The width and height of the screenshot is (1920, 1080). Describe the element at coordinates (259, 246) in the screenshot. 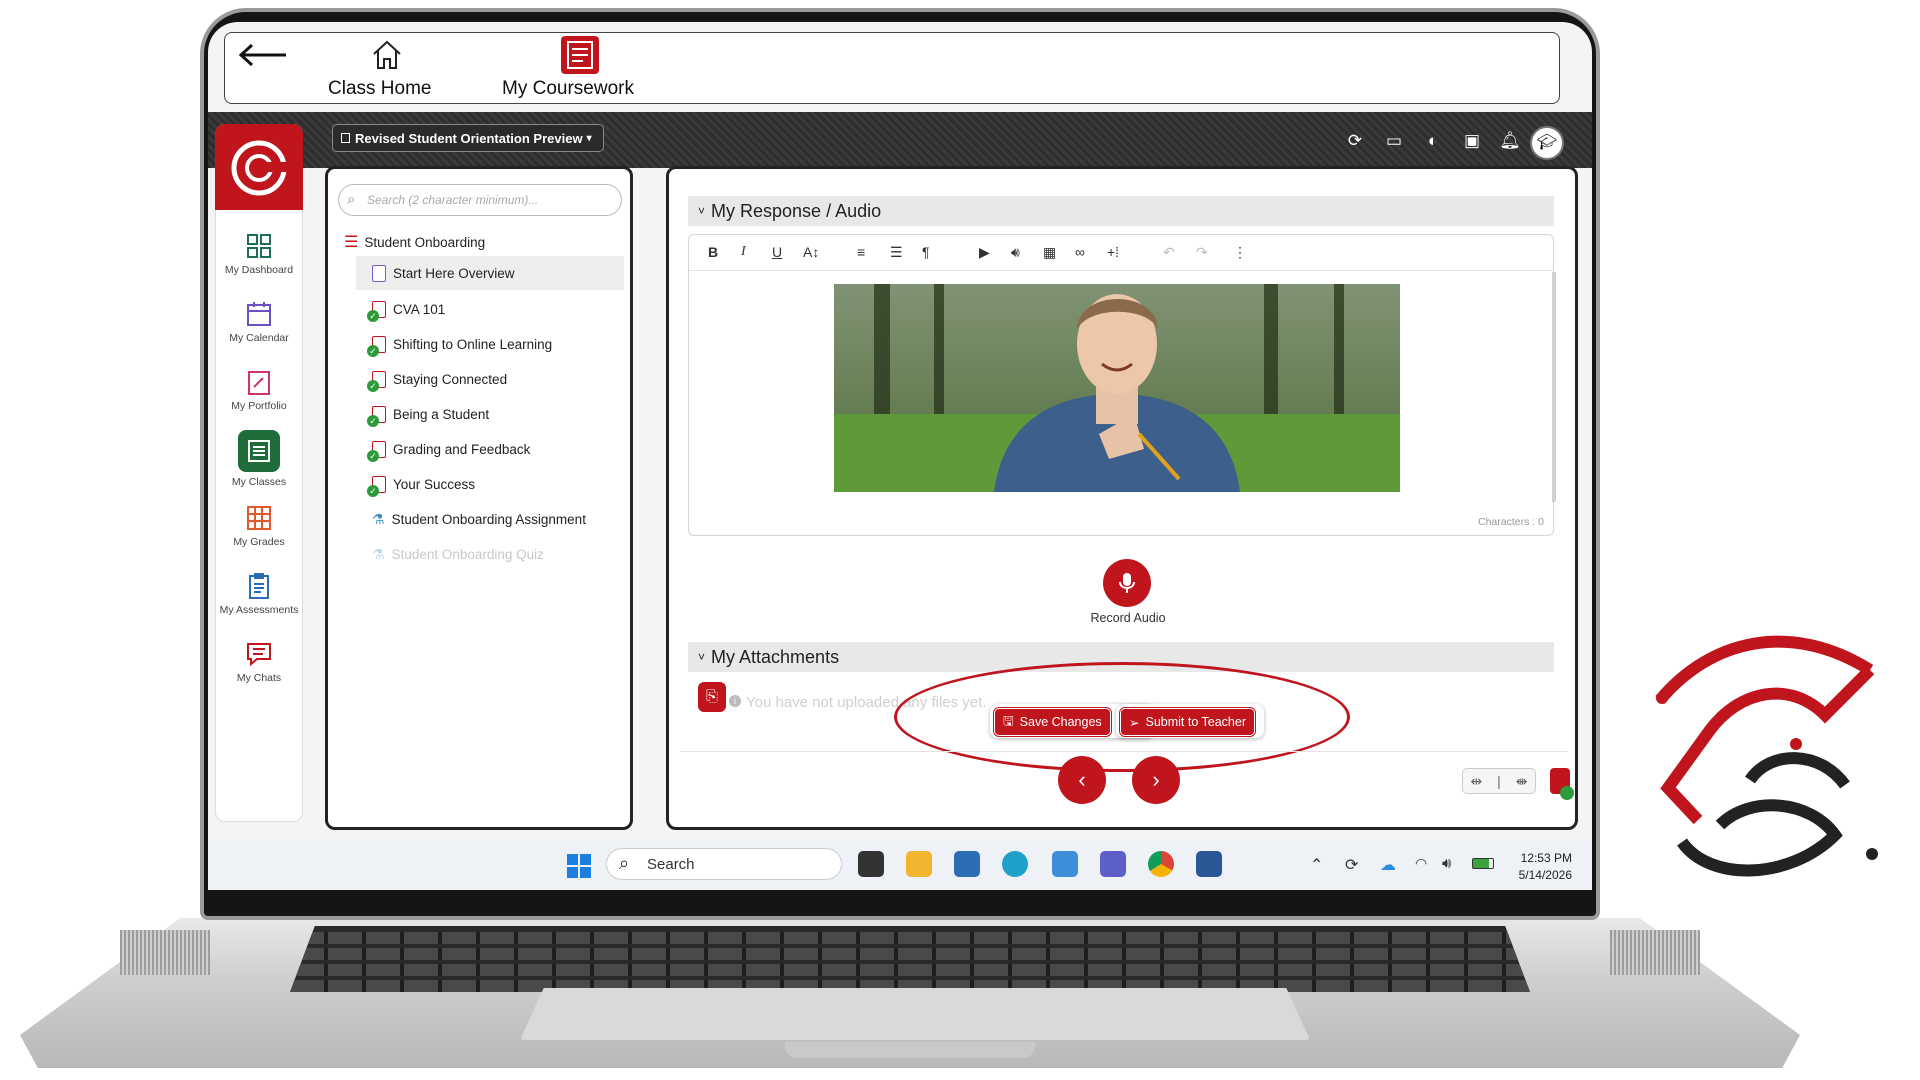

I see `dashboard-icon` at that location.